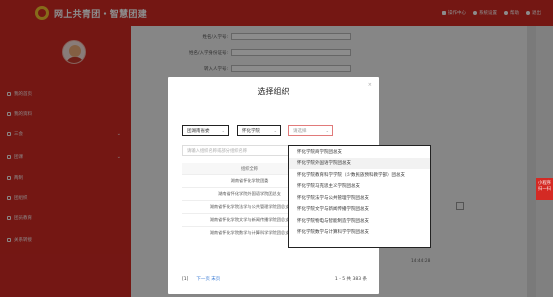 This screenshot has width=553, height=297. Describe the element at coordinates (350, 279) in the screenshot. I see `record-total: 1 - 5 共 383 条` at that location.